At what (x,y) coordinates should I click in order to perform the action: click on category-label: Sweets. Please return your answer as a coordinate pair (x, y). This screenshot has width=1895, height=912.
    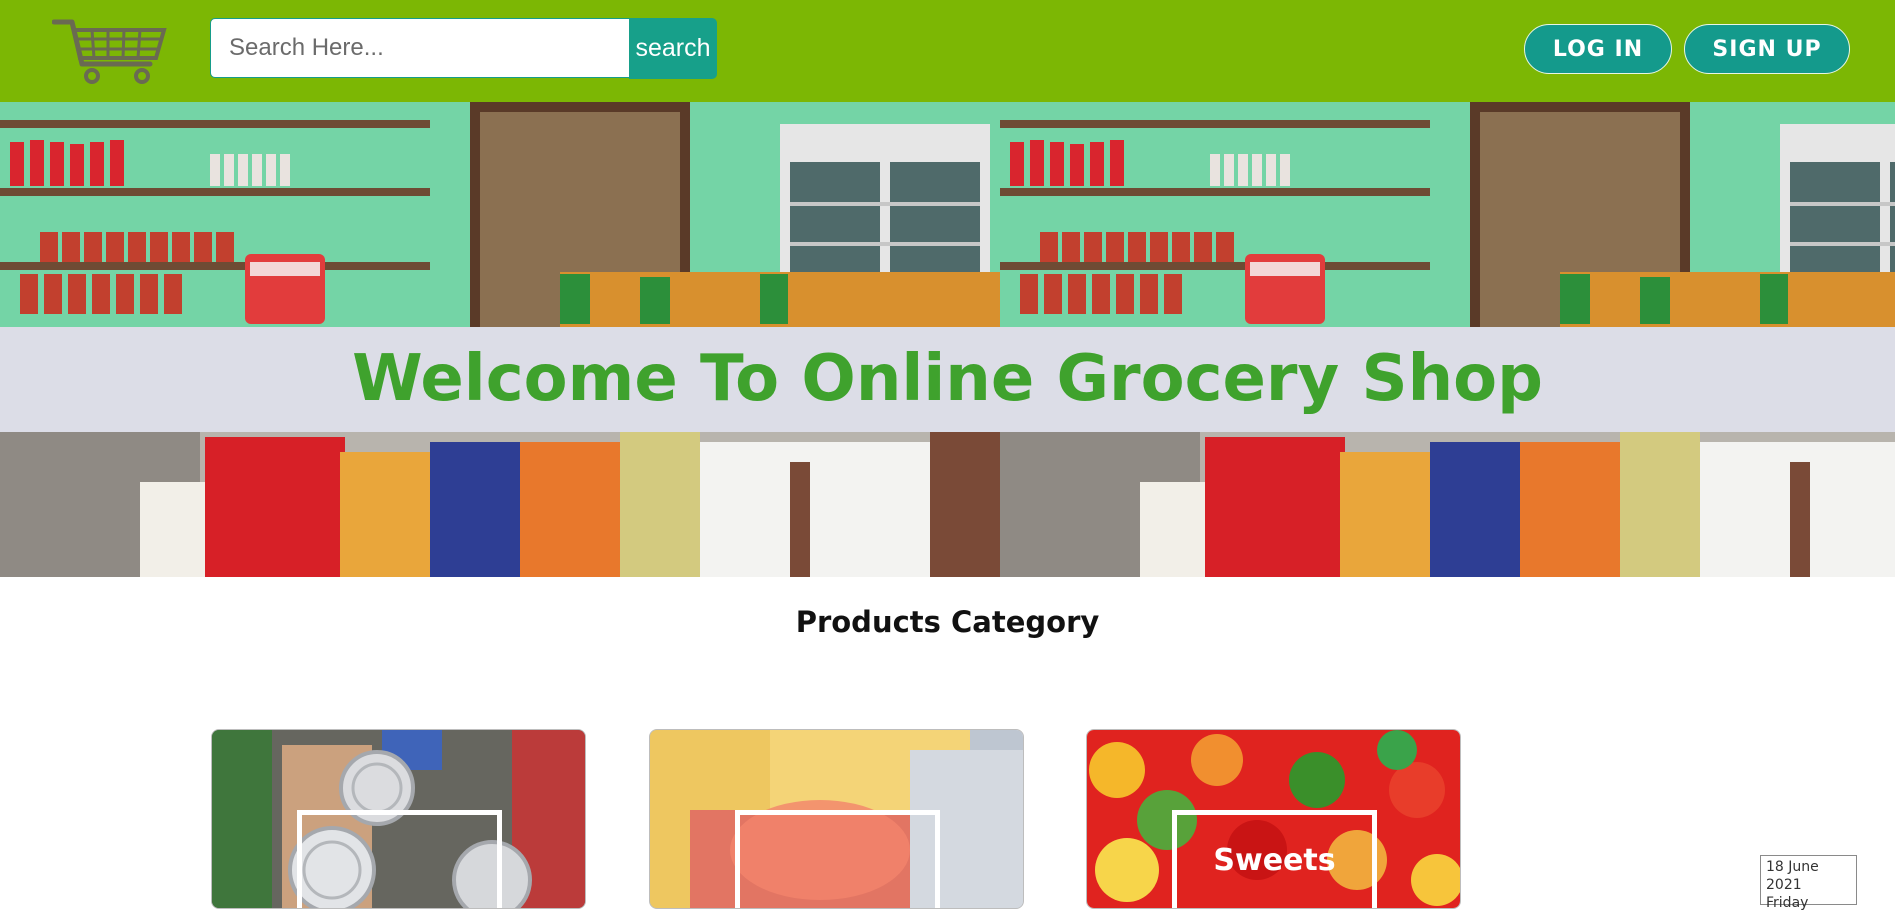
    Looking at the image, I should click on (1274, 860).